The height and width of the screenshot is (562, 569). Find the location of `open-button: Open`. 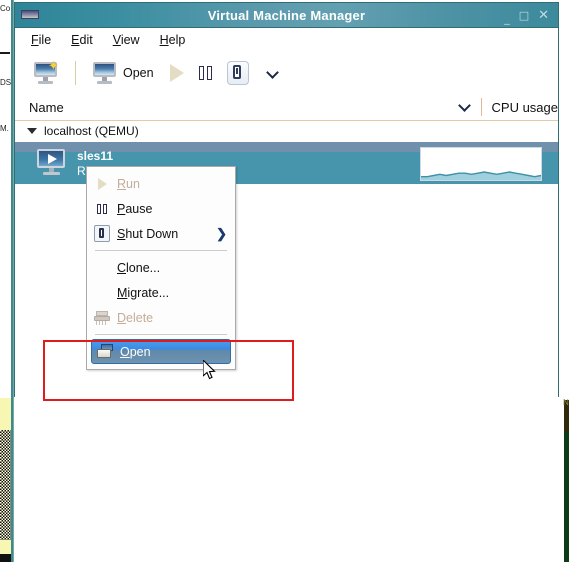

open-button: Open is located at coordinates (123, 73).